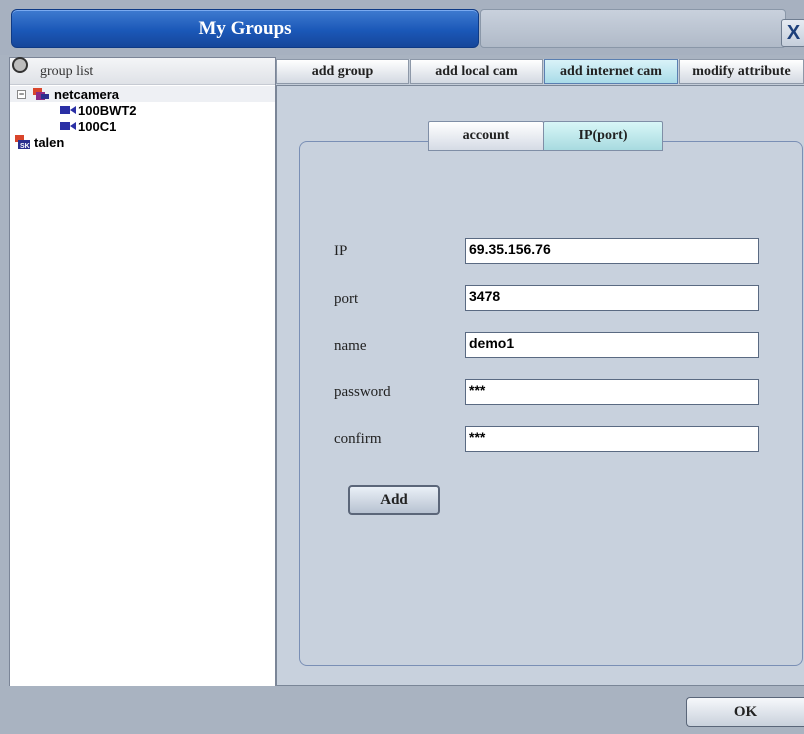  I want to click on svg-text: SK, so click(25, 146).